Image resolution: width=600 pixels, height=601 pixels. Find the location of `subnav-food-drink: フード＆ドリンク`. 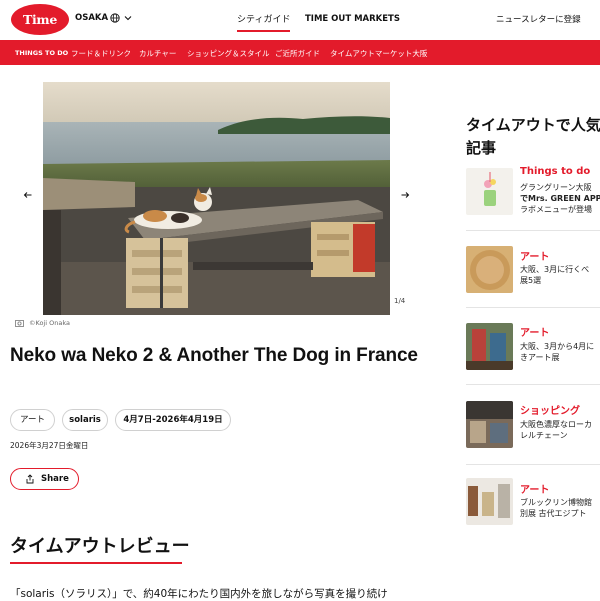

subnav-food-drink: フード＆ドリンク is located at coordinates (101, 53).